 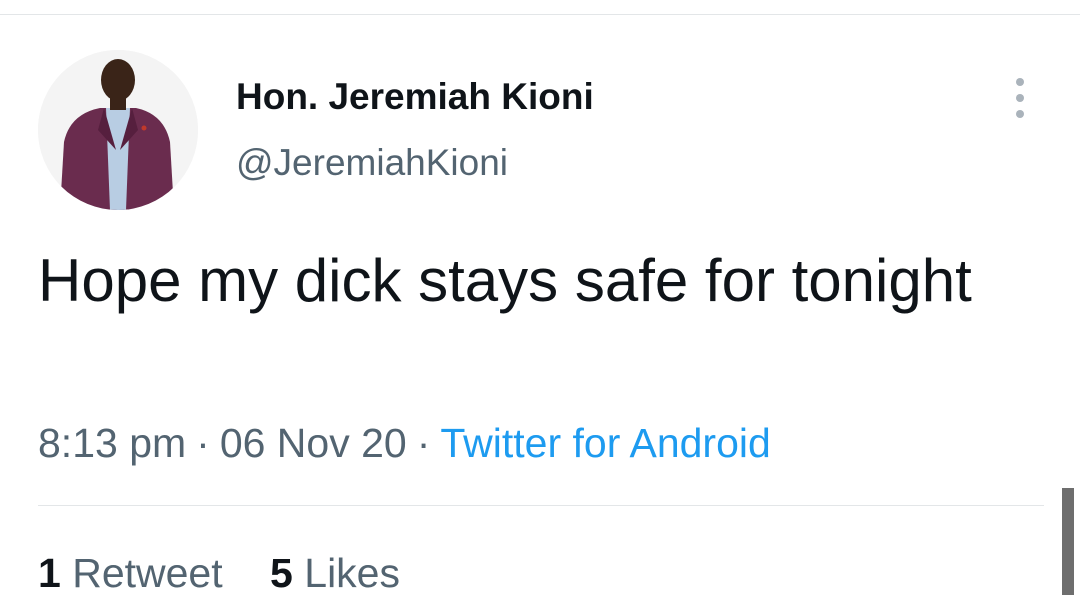 I want to click on likes-label: Likes, so click(x=352, y=573).